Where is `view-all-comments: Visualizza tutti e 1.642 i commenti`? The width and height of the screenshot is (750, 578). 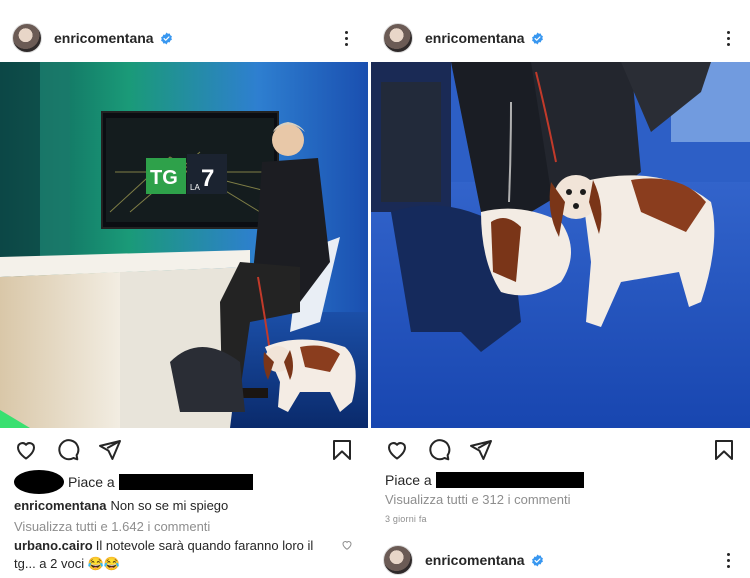
view-all-comments: Visualizza tutti e 1.642 i commenti is located at coordinates (112, 526).